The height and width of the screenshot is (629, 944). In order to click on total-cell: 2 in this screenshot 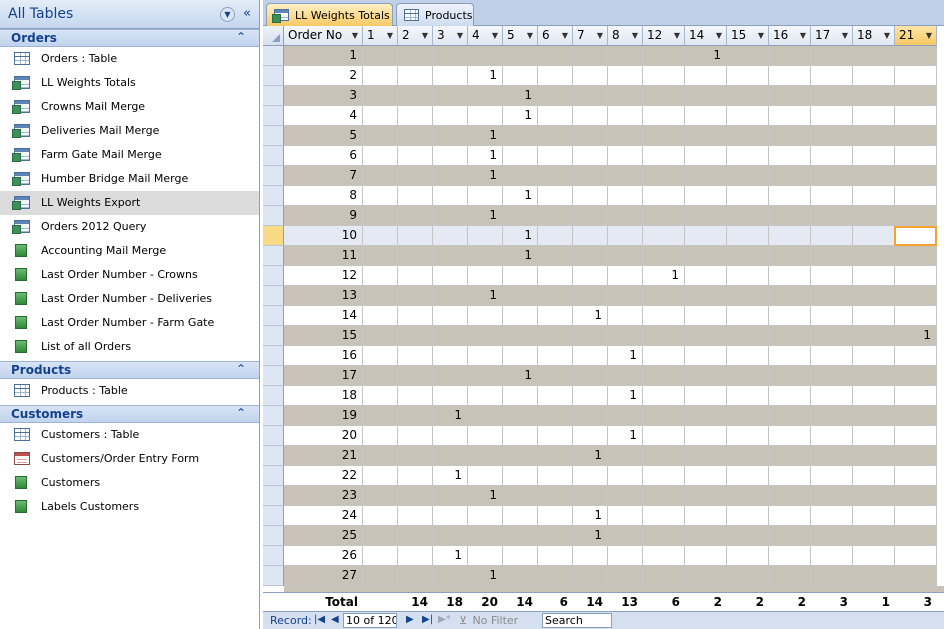, I will do `click(790, 602)`.